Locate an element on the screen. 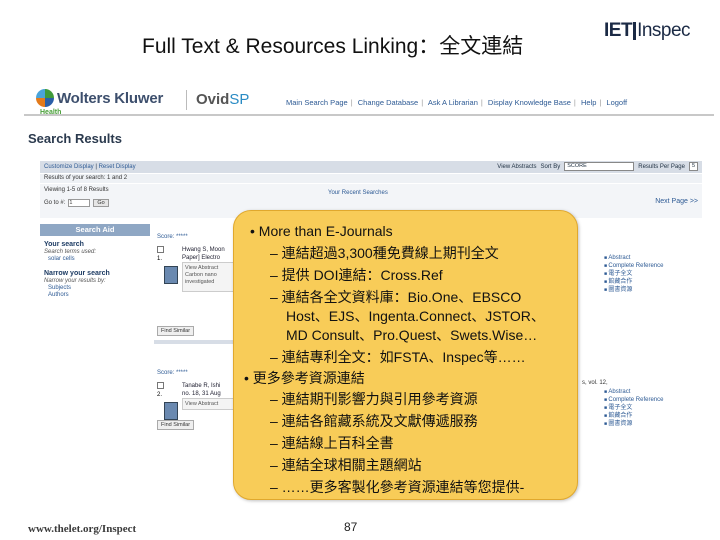  result-citation-line: Paper] Electro is located at coordinates (201, 258).